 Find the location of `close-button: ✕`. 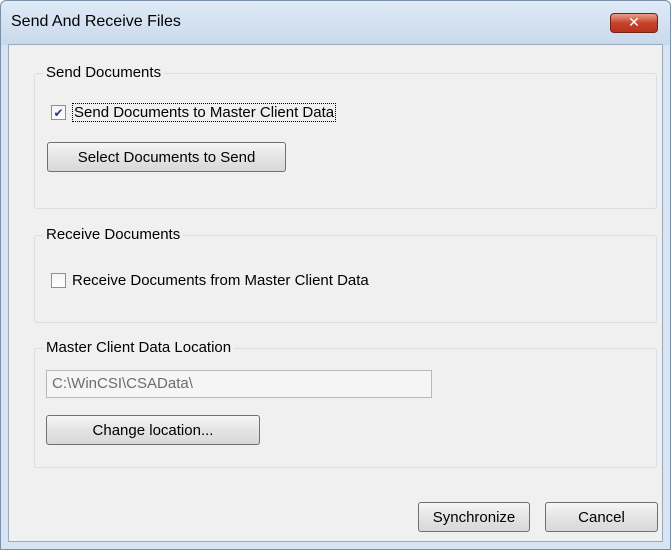

close-button: ✕ is located at coordinates (634, 23).